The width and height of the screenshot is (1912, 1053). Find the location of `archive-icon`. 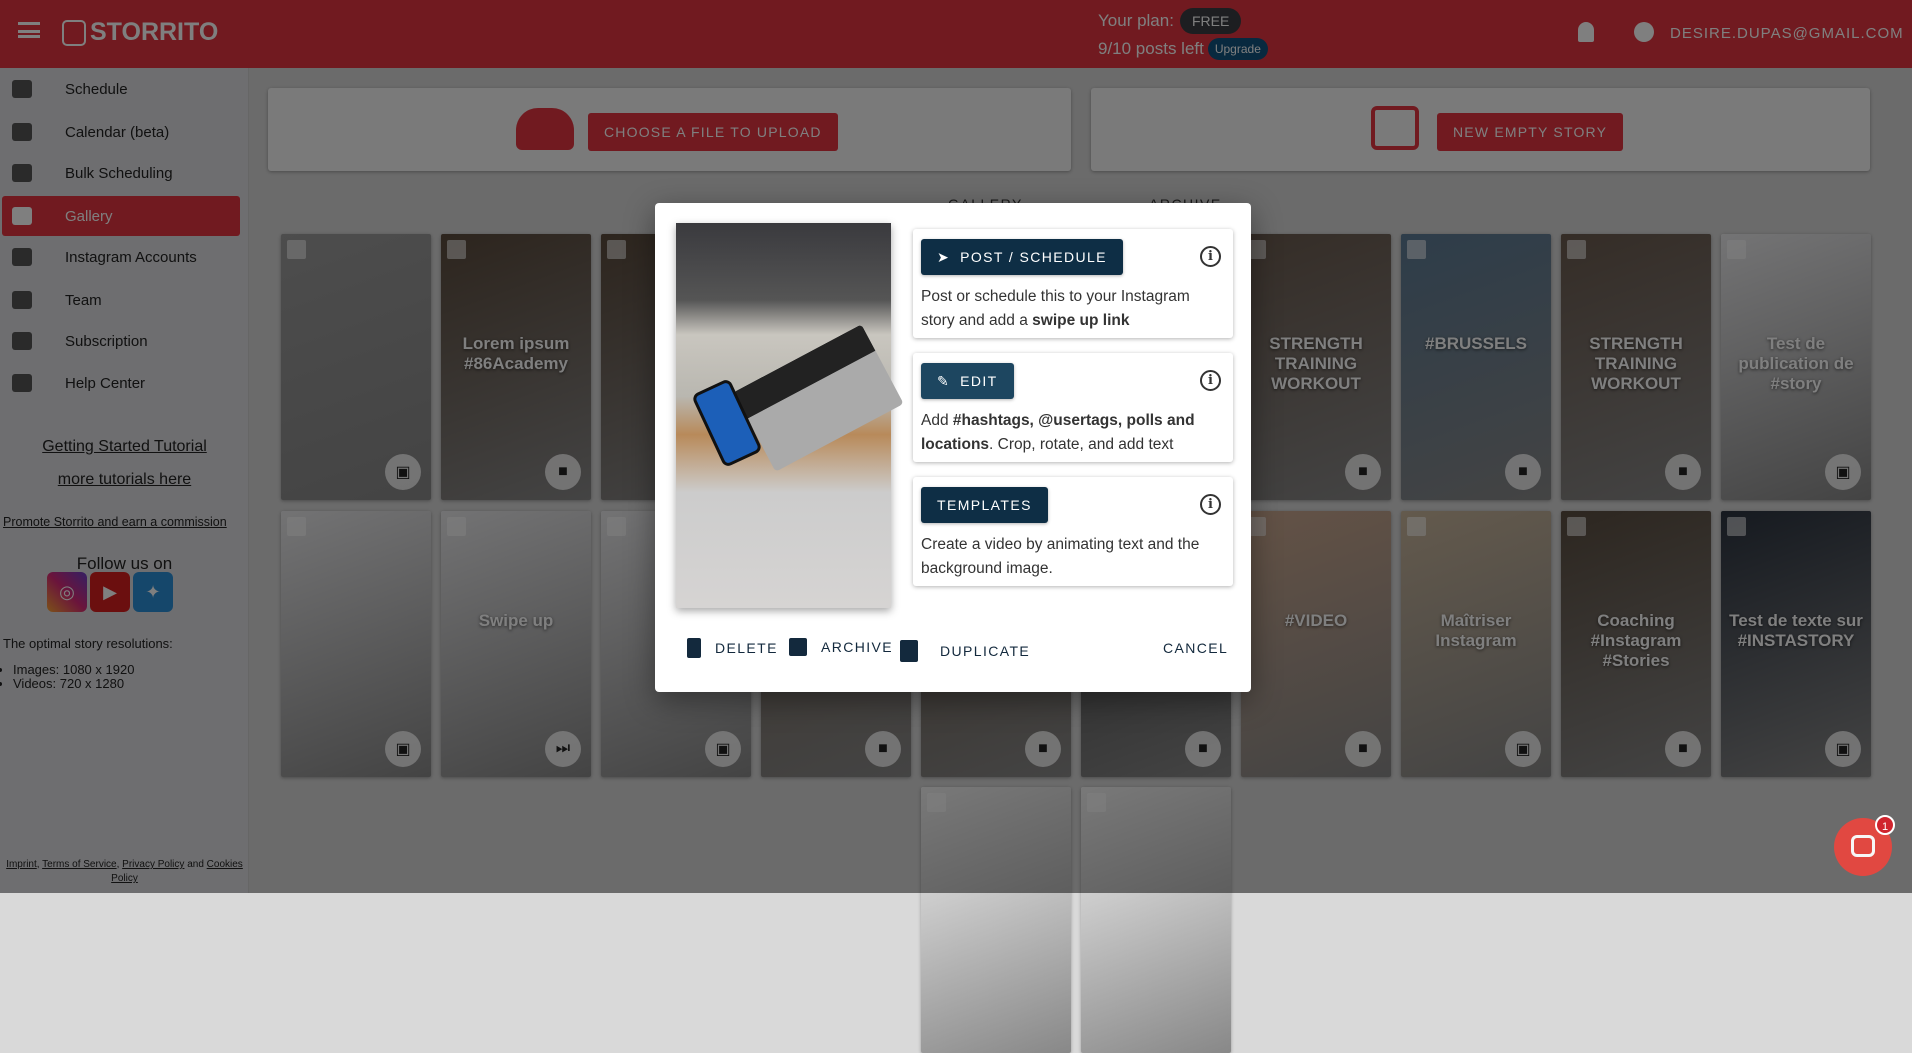

archive-icon is located at coordinates (798, 647).